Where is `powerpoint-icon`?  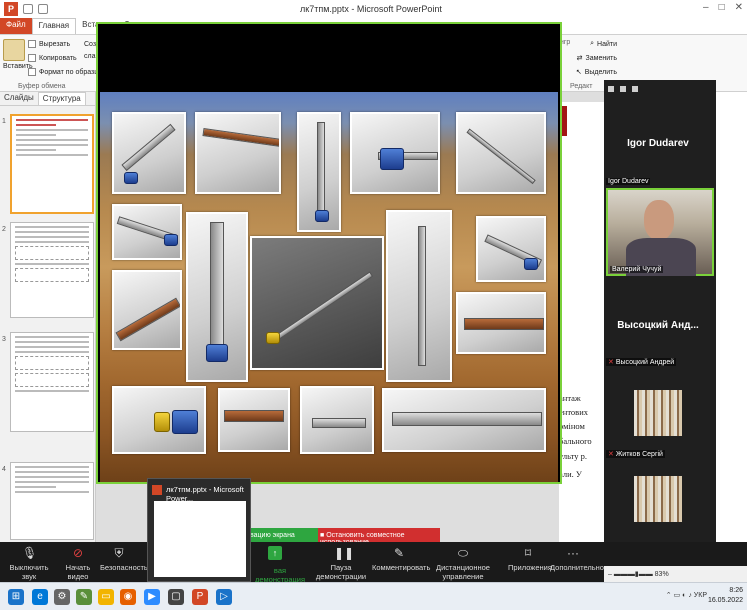
powerpoint-icon is located at coordinates (157, 490).